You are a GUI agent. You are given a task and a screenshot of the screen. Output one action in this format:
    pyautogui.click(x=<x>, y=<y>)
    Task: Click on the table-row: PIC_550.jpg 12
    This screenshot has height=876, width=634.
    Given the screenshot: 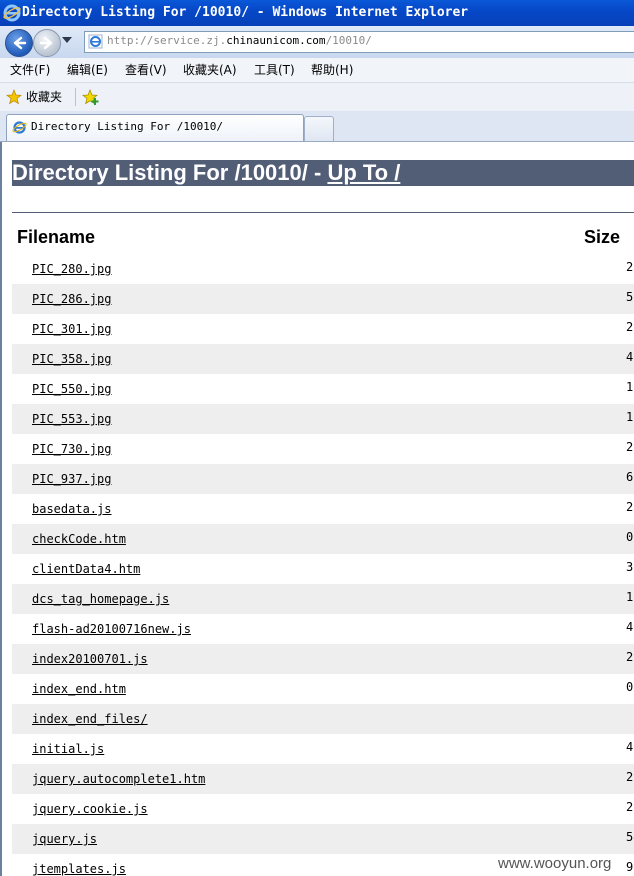 What is the action you would take?
    pyautogui.click(x=323, y=389)
    